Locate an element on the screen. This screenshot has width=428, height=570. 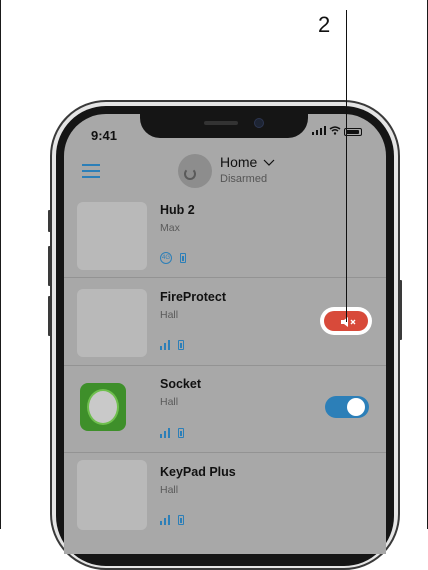
device-name: FireProtect is located at coordinates (193, 297).